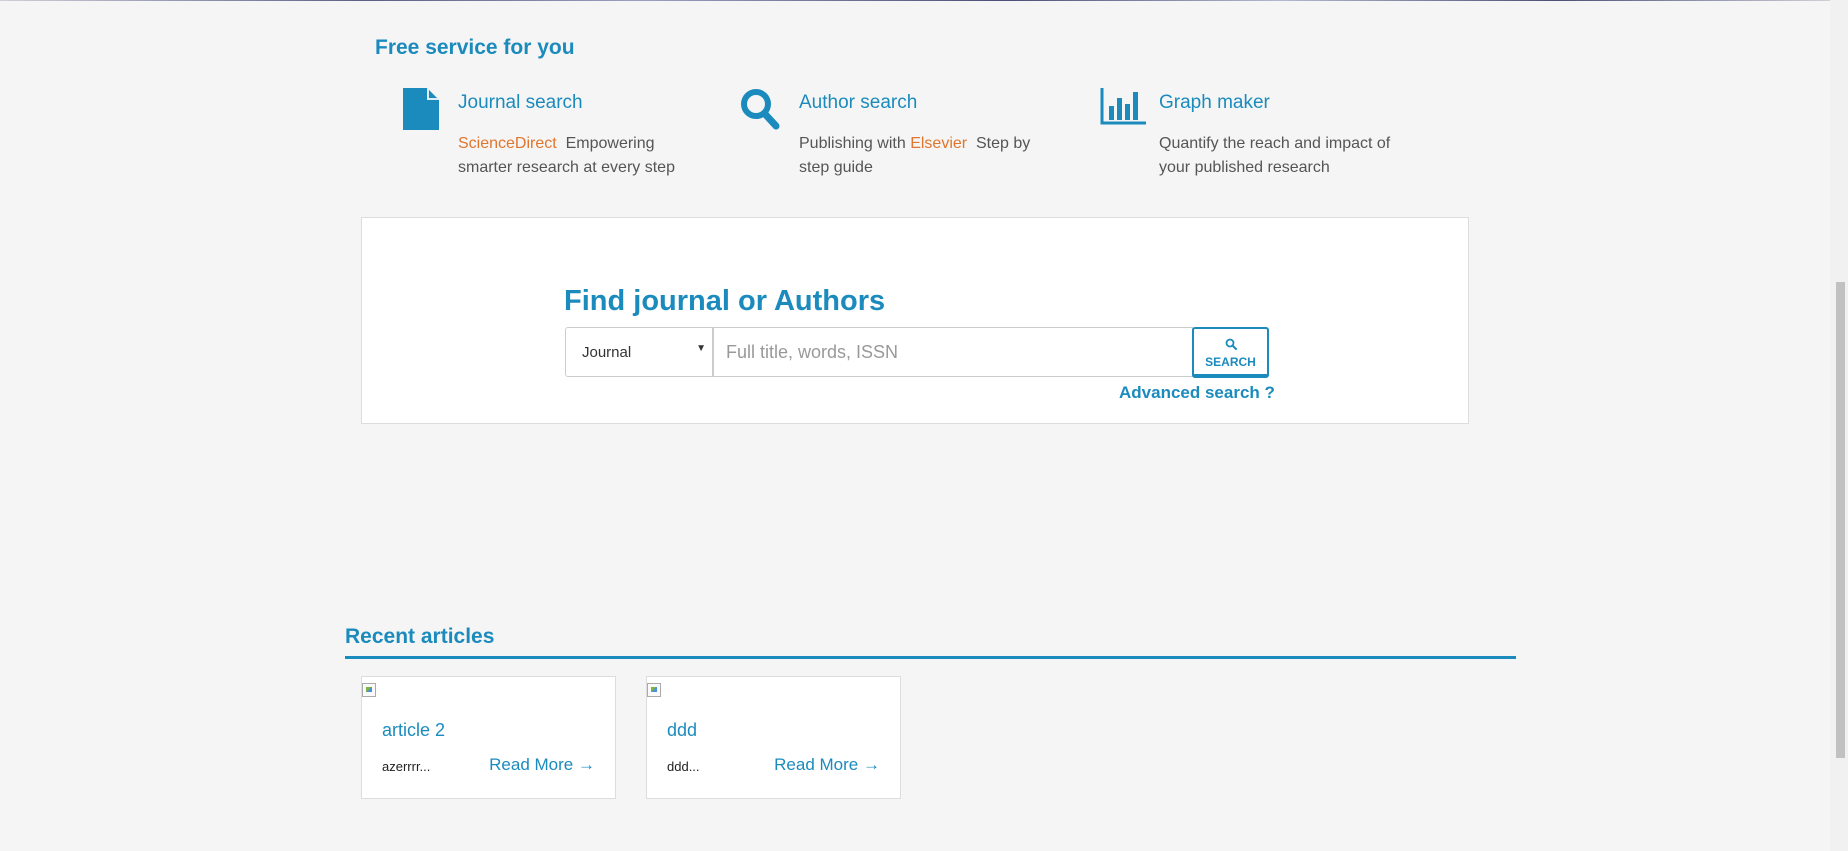 The width and height of the screenshot is (1848, 851). I want to click on article-card: ddd ddd... Read More →, so click(773, 737).